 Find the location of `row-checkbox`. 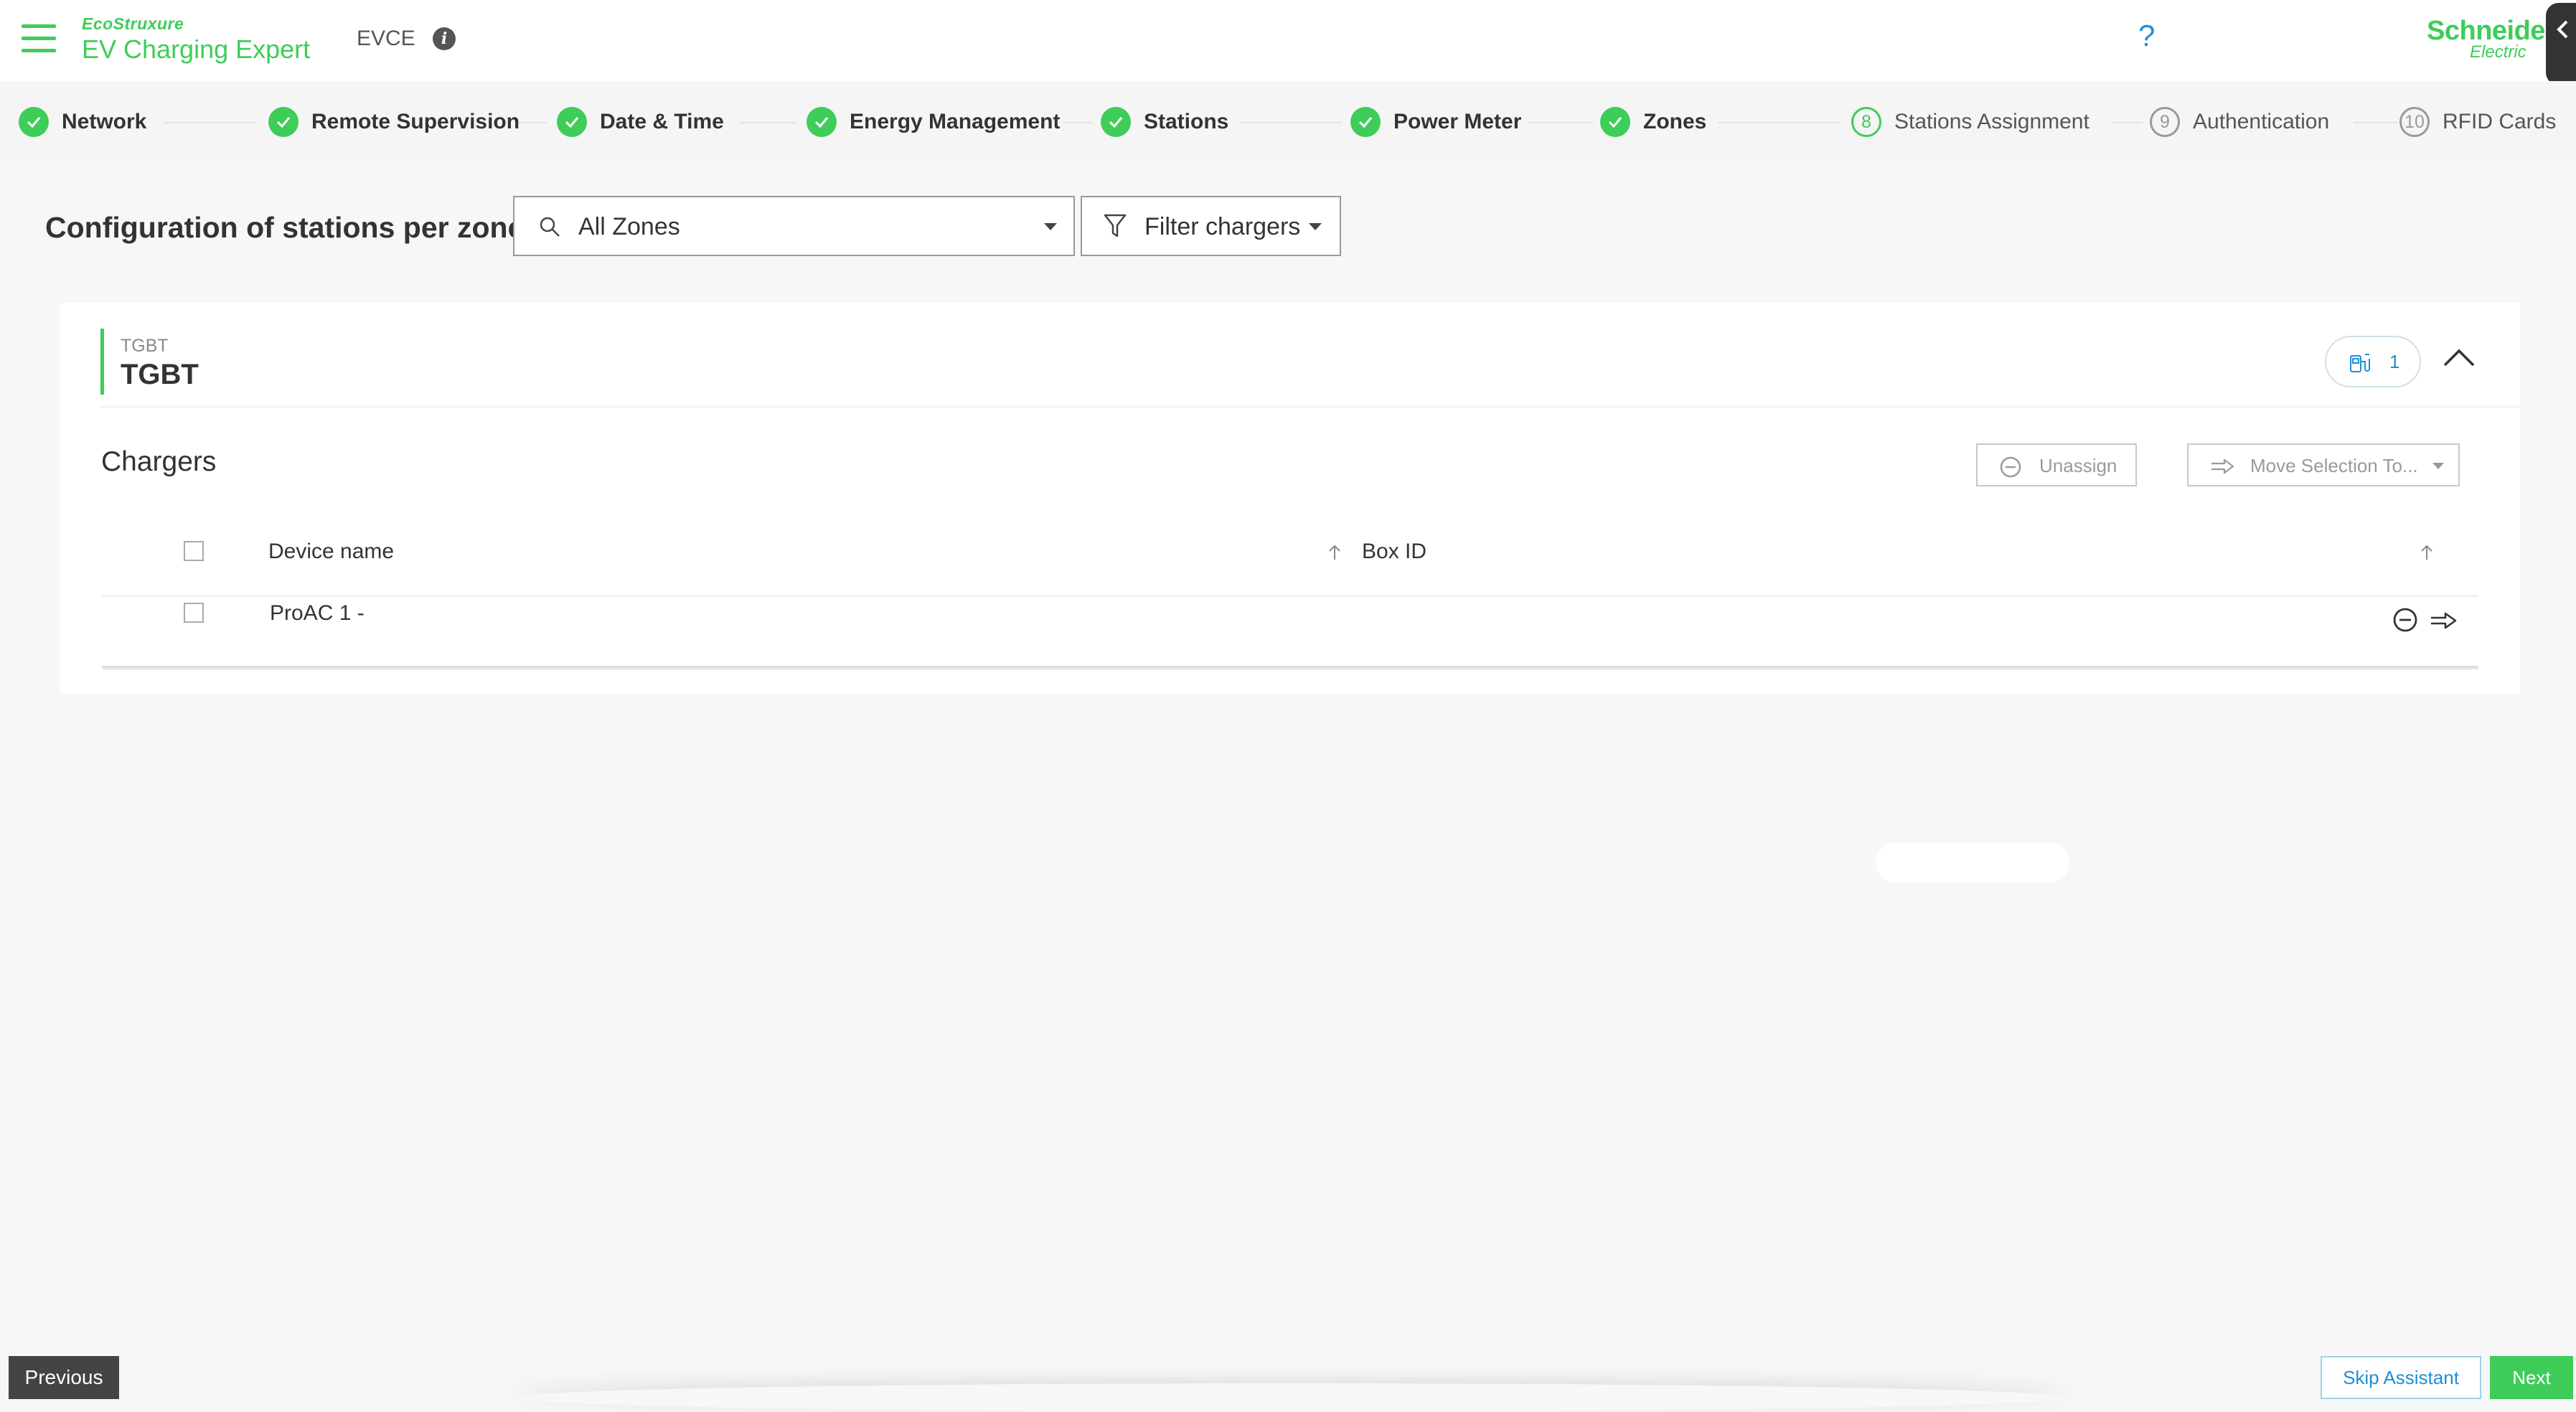

row-checkbox is located at coordinates (194, 613).